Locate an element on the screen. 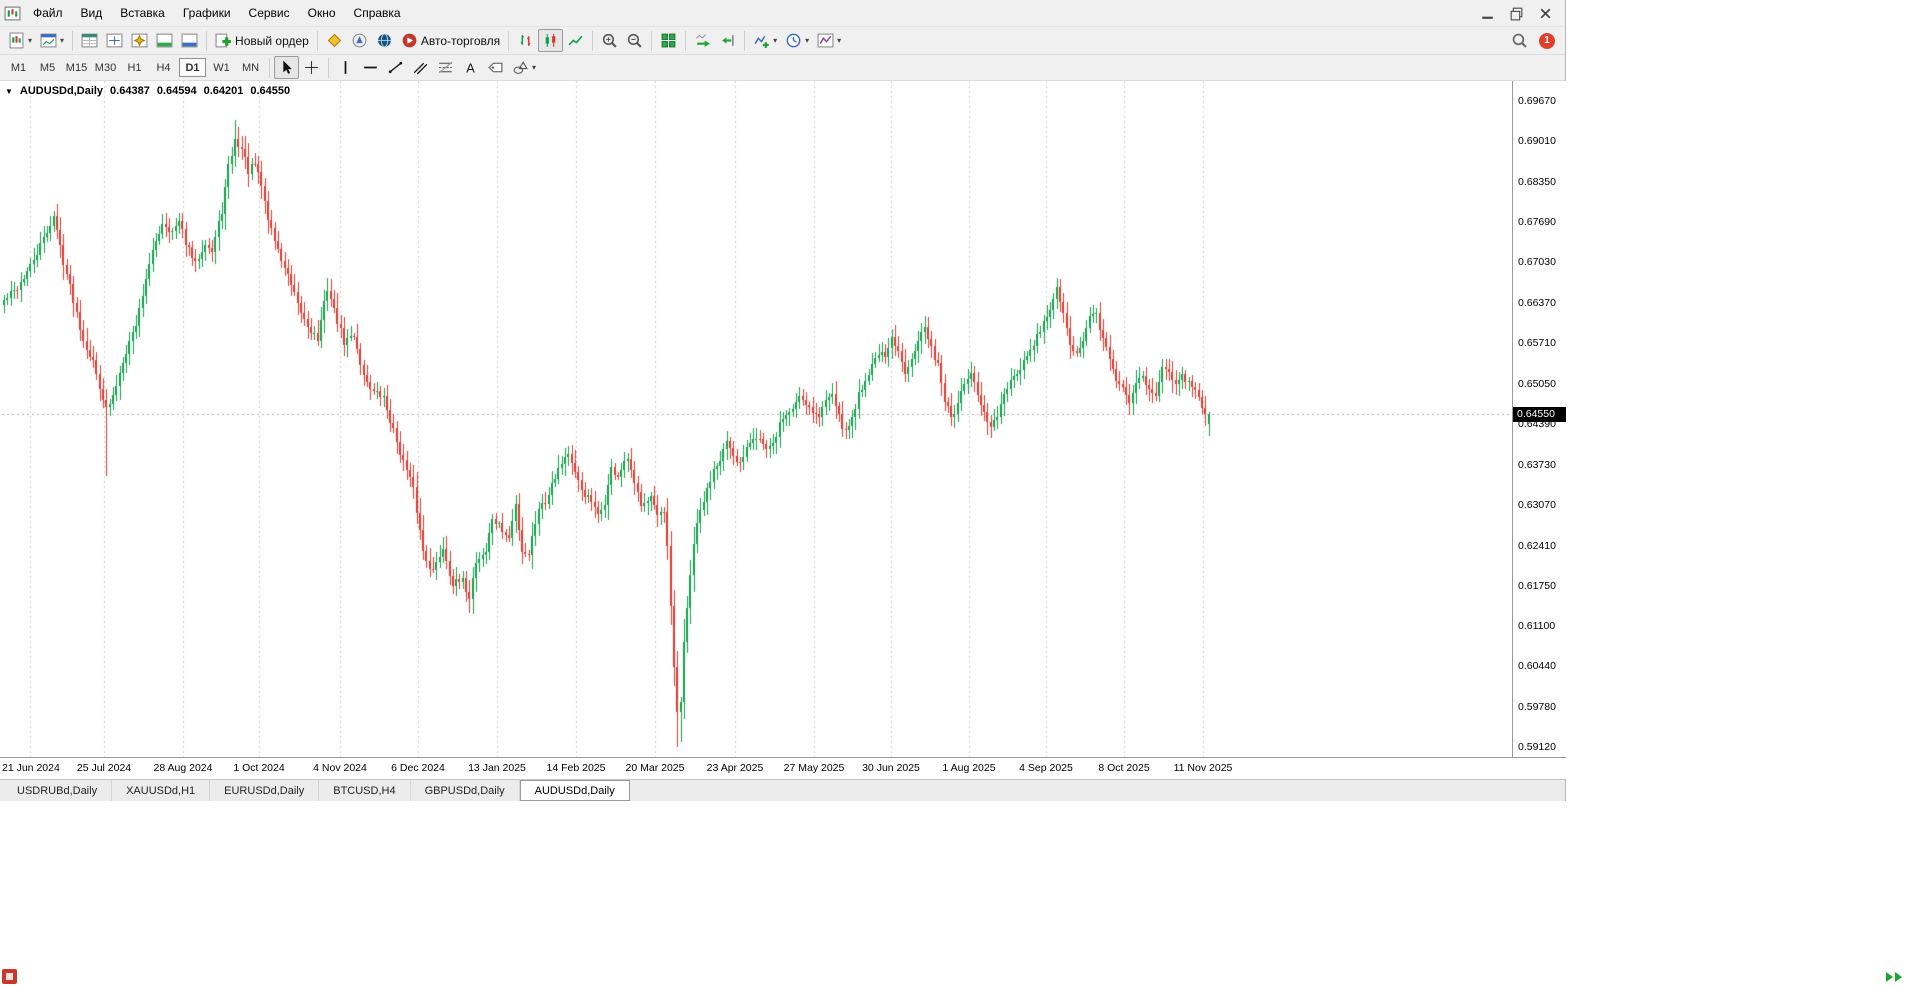 The image size is (1916, 987). vertical-line-button is located at coordinates (345, 67).